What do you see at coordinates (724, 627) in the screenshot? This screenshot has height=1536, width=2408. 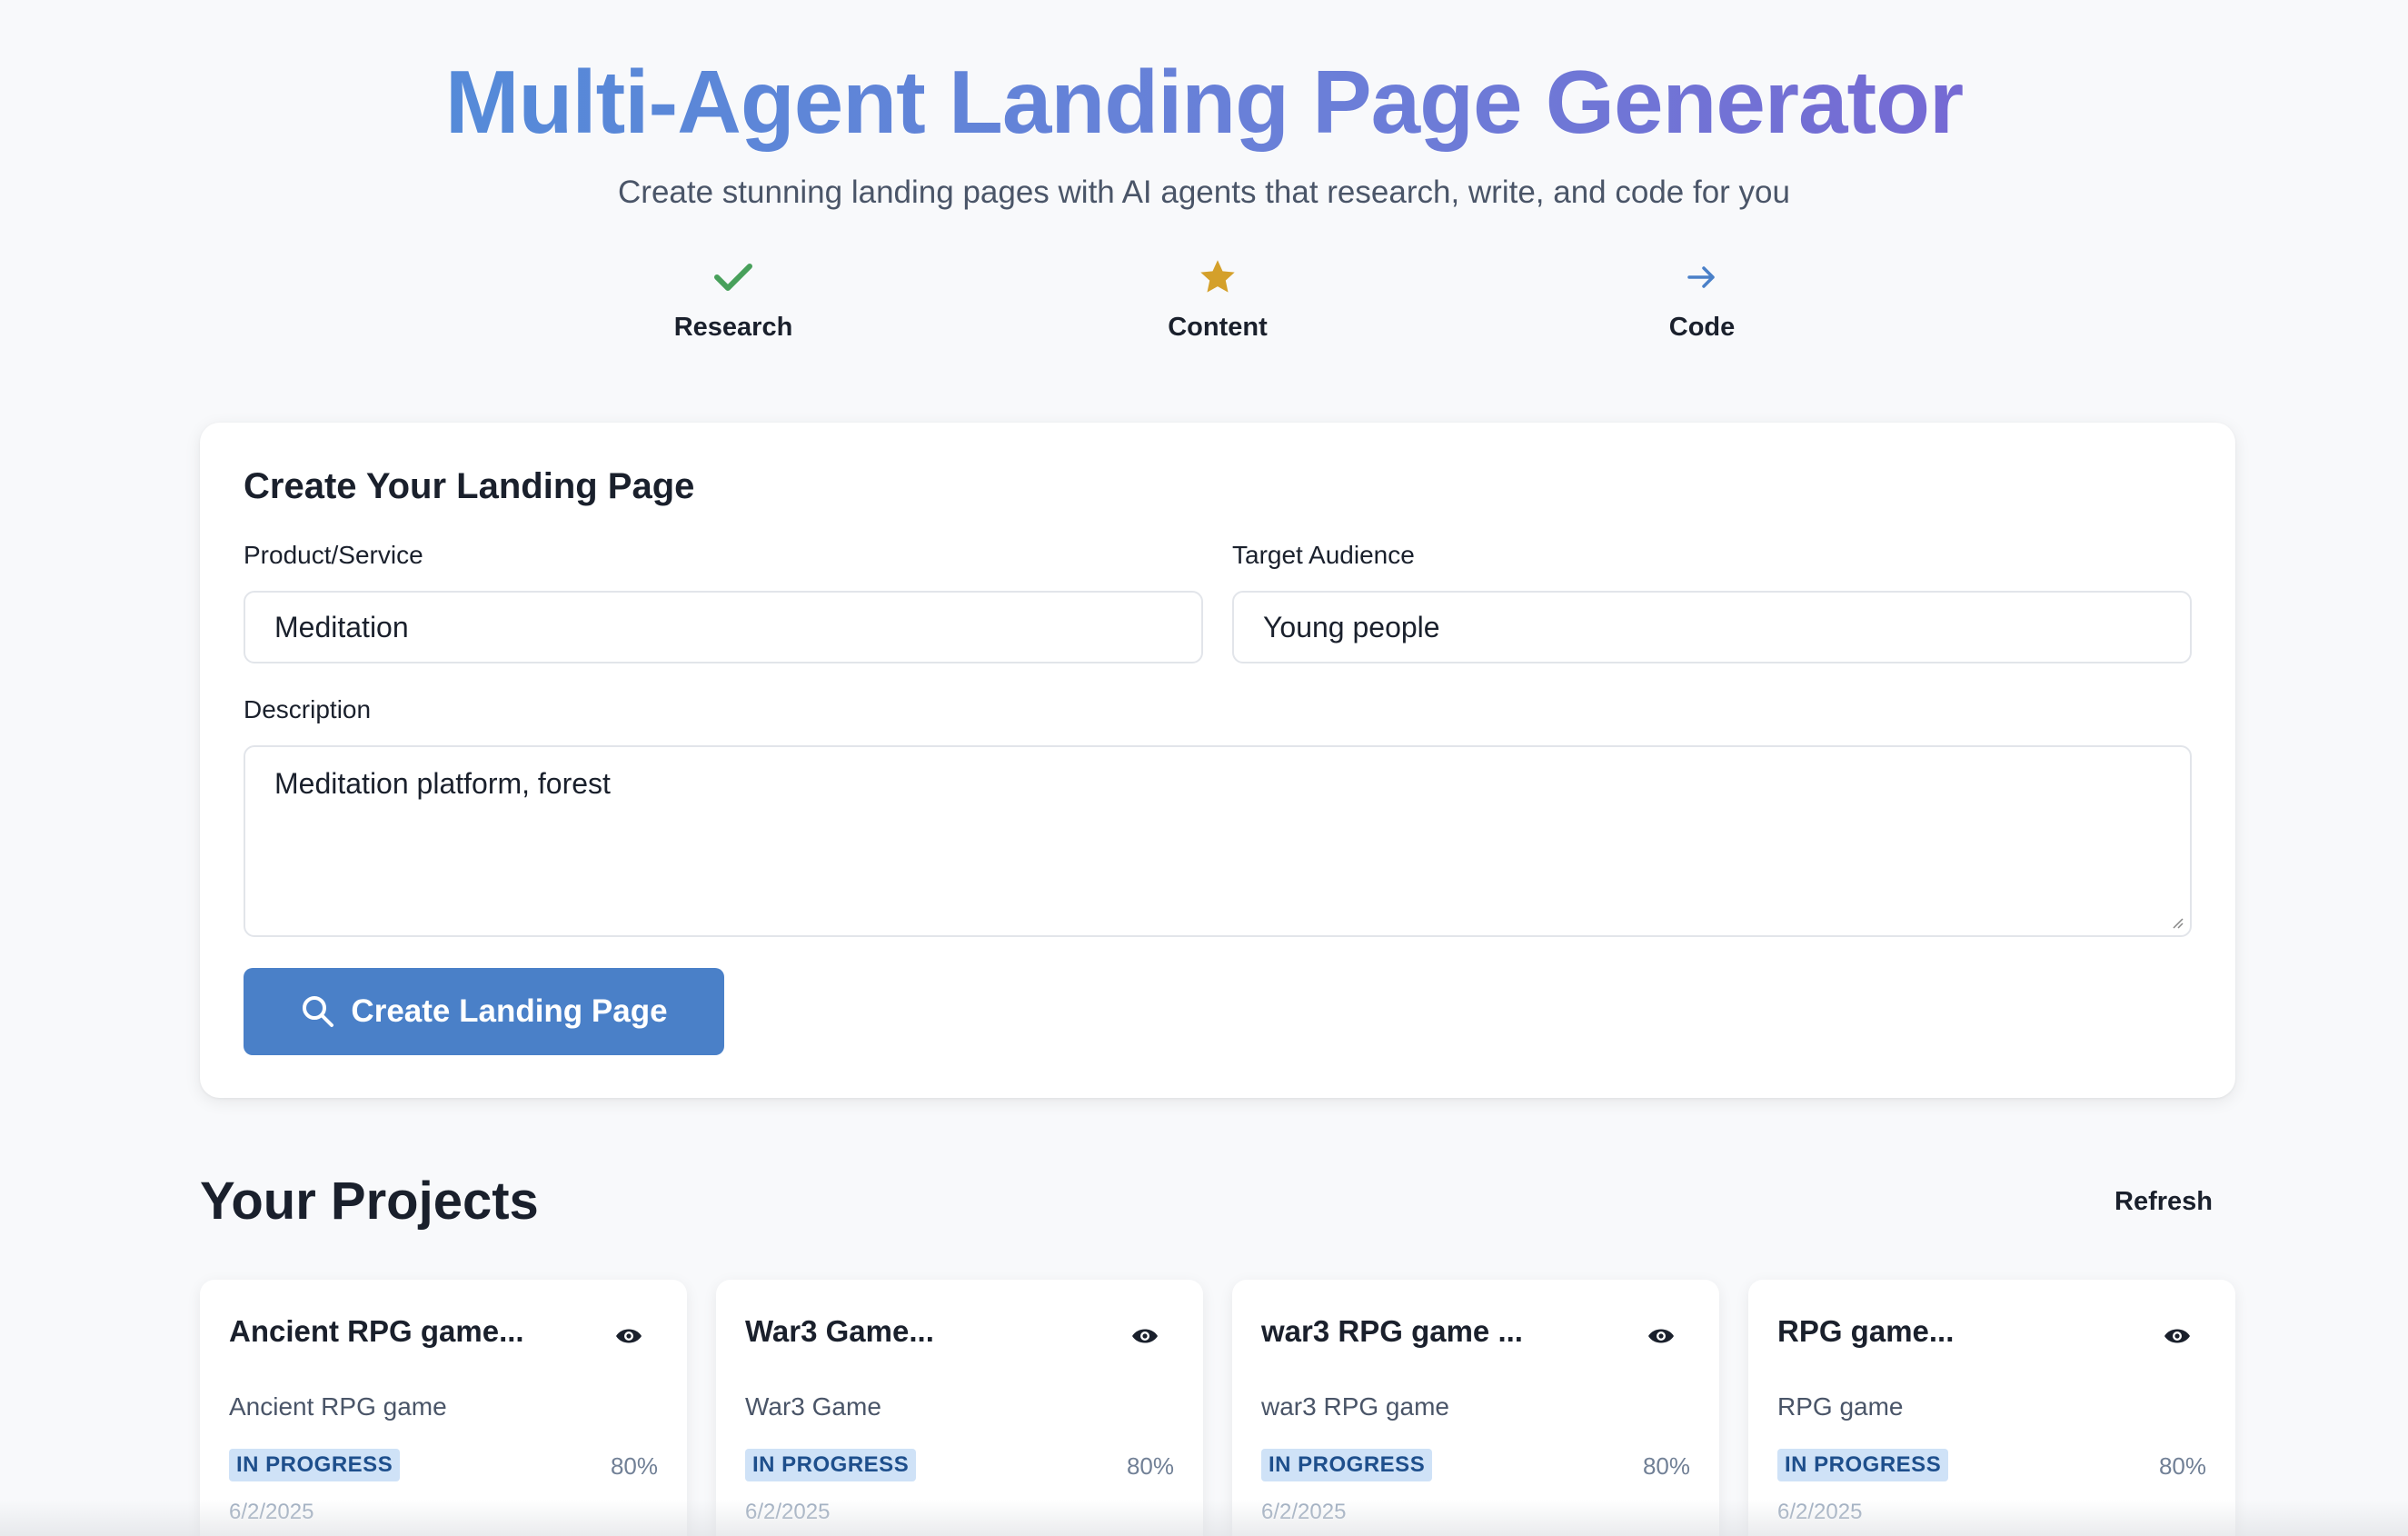 I see `product-input: Meditation` at bounding box center [724, 627].